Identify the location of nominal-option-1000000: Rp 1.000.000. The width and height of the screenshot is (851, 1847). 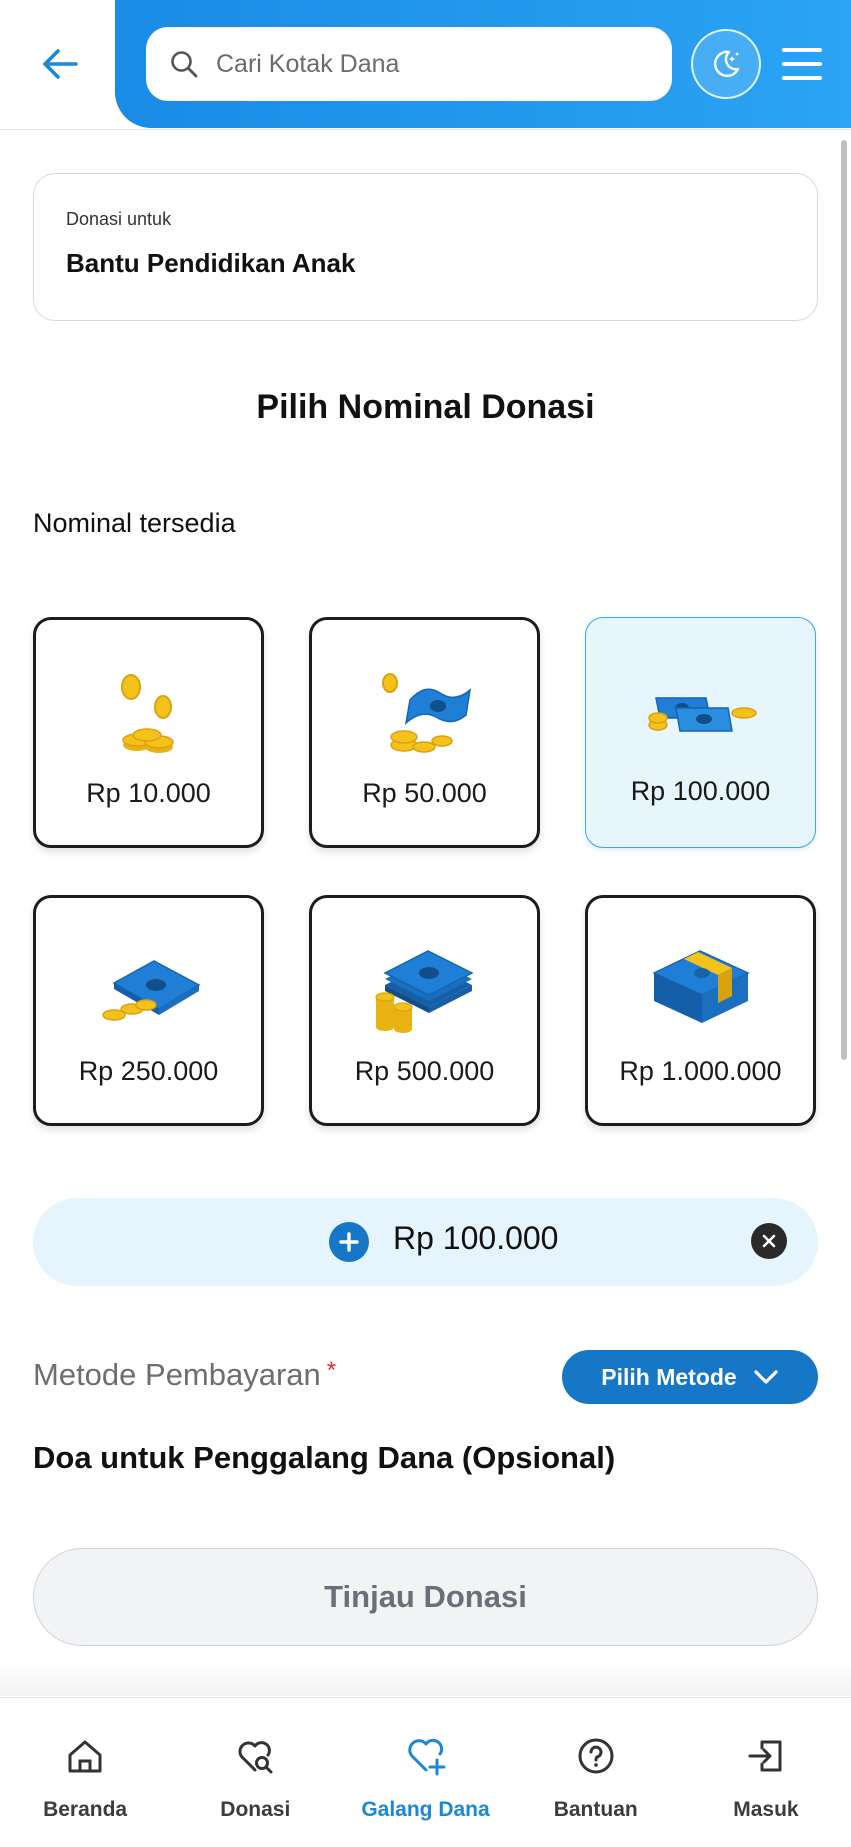
(700, 1010).